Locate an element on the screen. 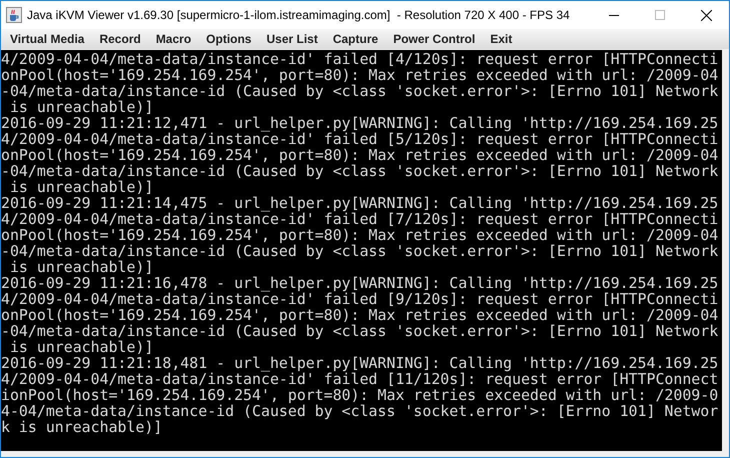  menu-item: Exit is located at coordinates (501, 39).